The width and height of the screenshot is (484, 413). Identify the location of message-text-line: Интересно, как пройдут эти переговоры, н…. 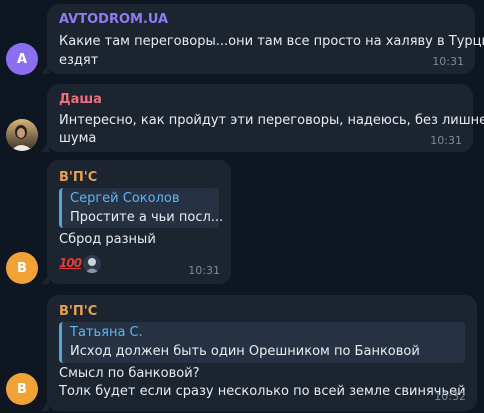
(271, 120).